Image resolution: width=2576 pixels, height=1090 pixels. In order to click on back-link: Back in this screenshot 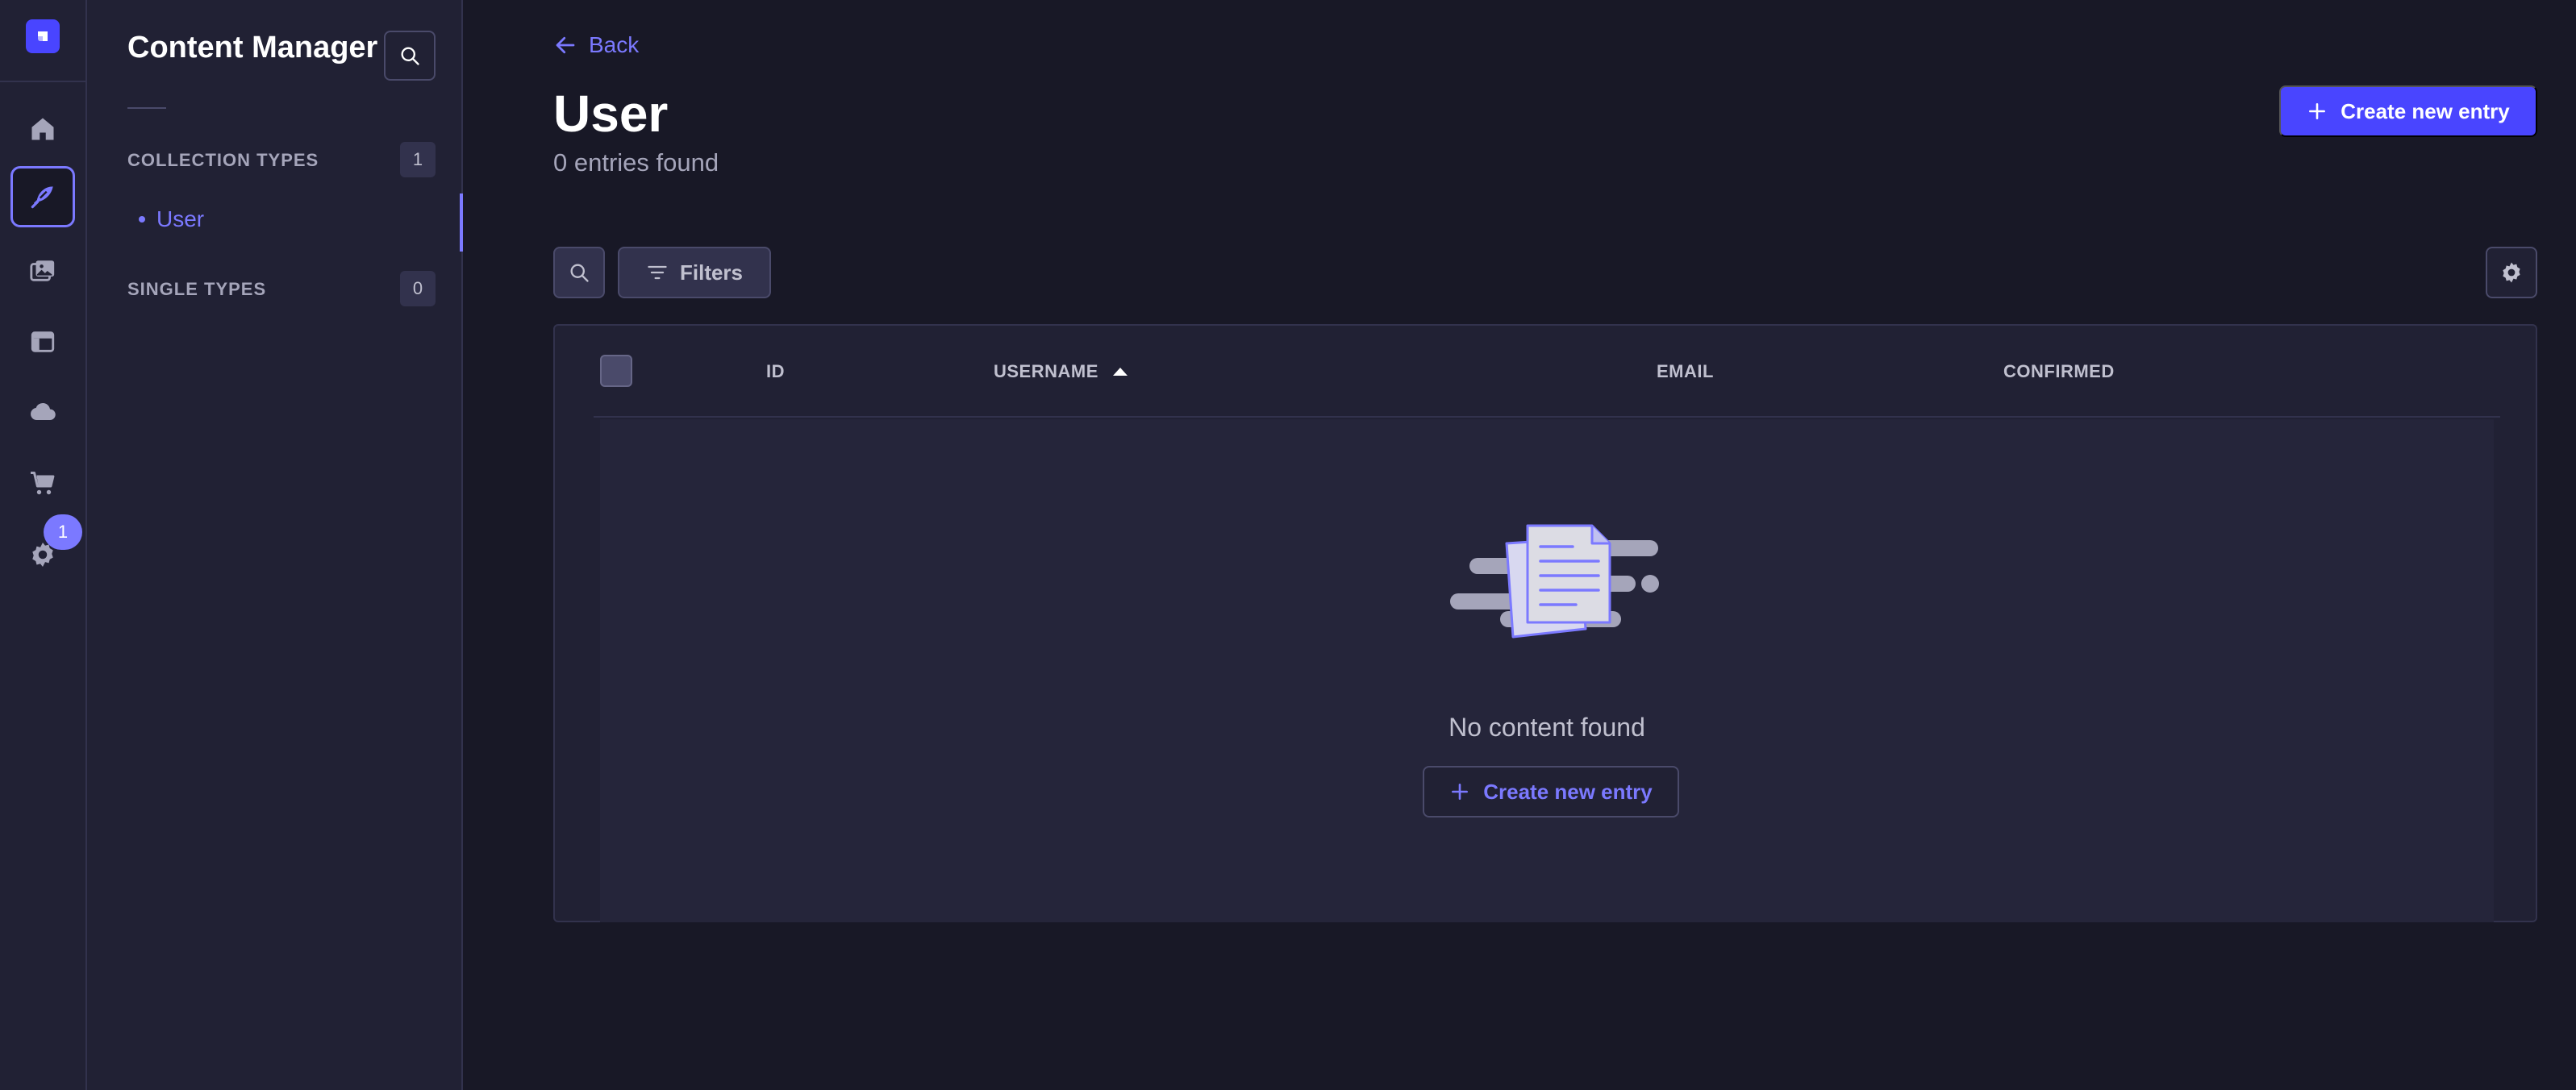, I will do `click(596, 45)`.